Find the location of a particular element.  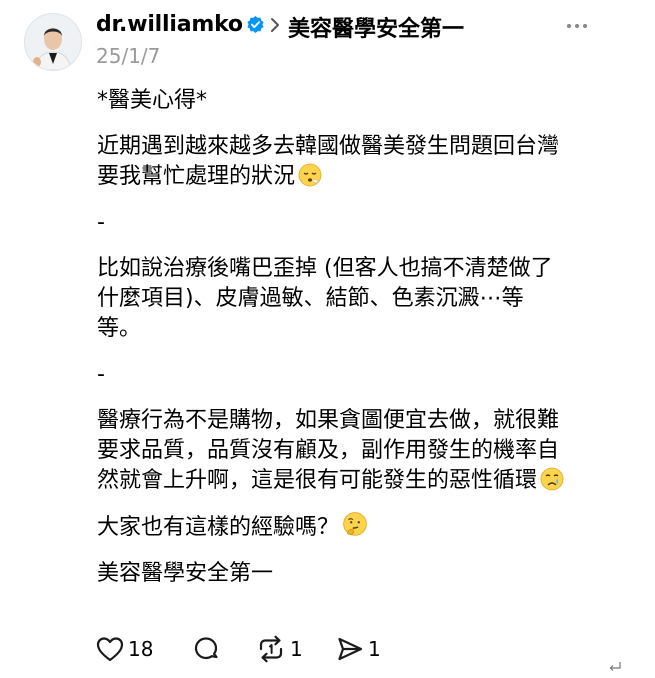

paragraph-line: 什麼項目)、皮膚過敏、結節、色素沉澱⋯等 is located at coordinates (310, 298).